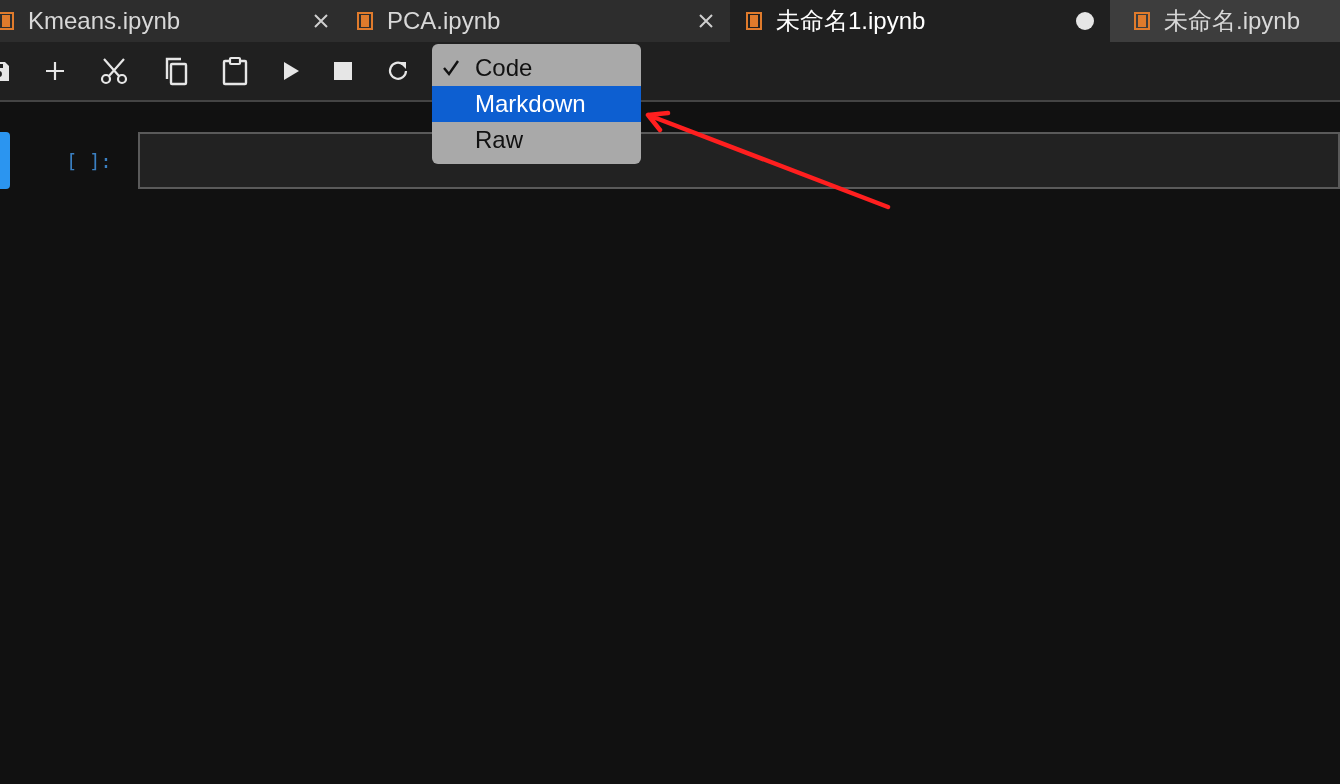 The image size is (1340, 784). I want to click on restart-icon, so click(398, 71).